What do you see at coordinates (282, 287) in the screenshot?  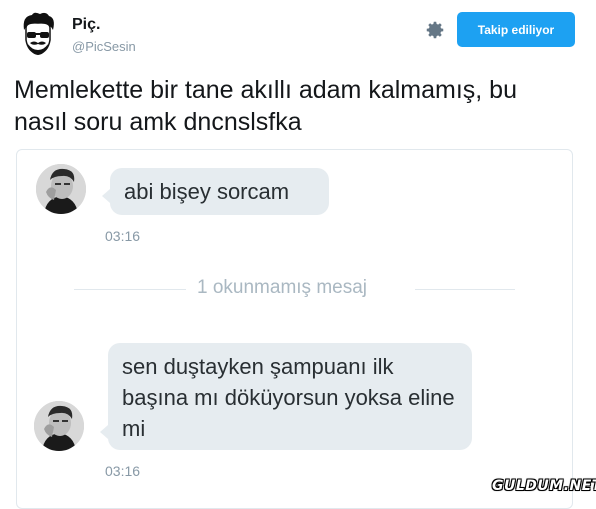 I see `unread-divider-label: 1 okunmamış mesaj` at bounding box center [282, 287].